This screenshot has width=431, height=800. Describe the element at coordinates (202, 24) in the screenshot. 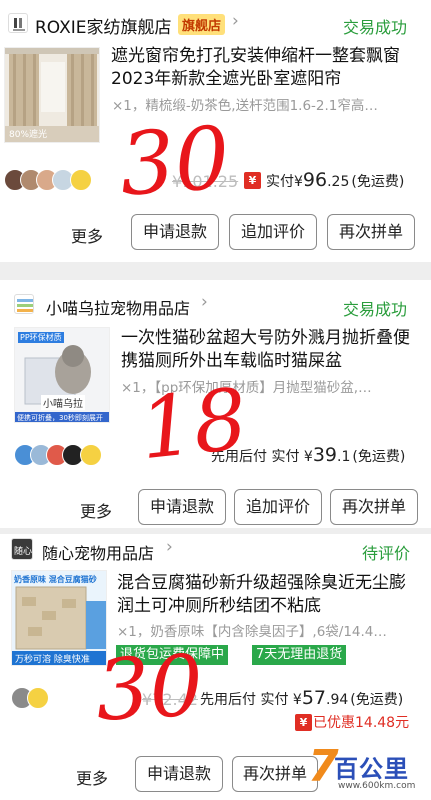

I see `flagship-badge: 旗舰店` at that location.